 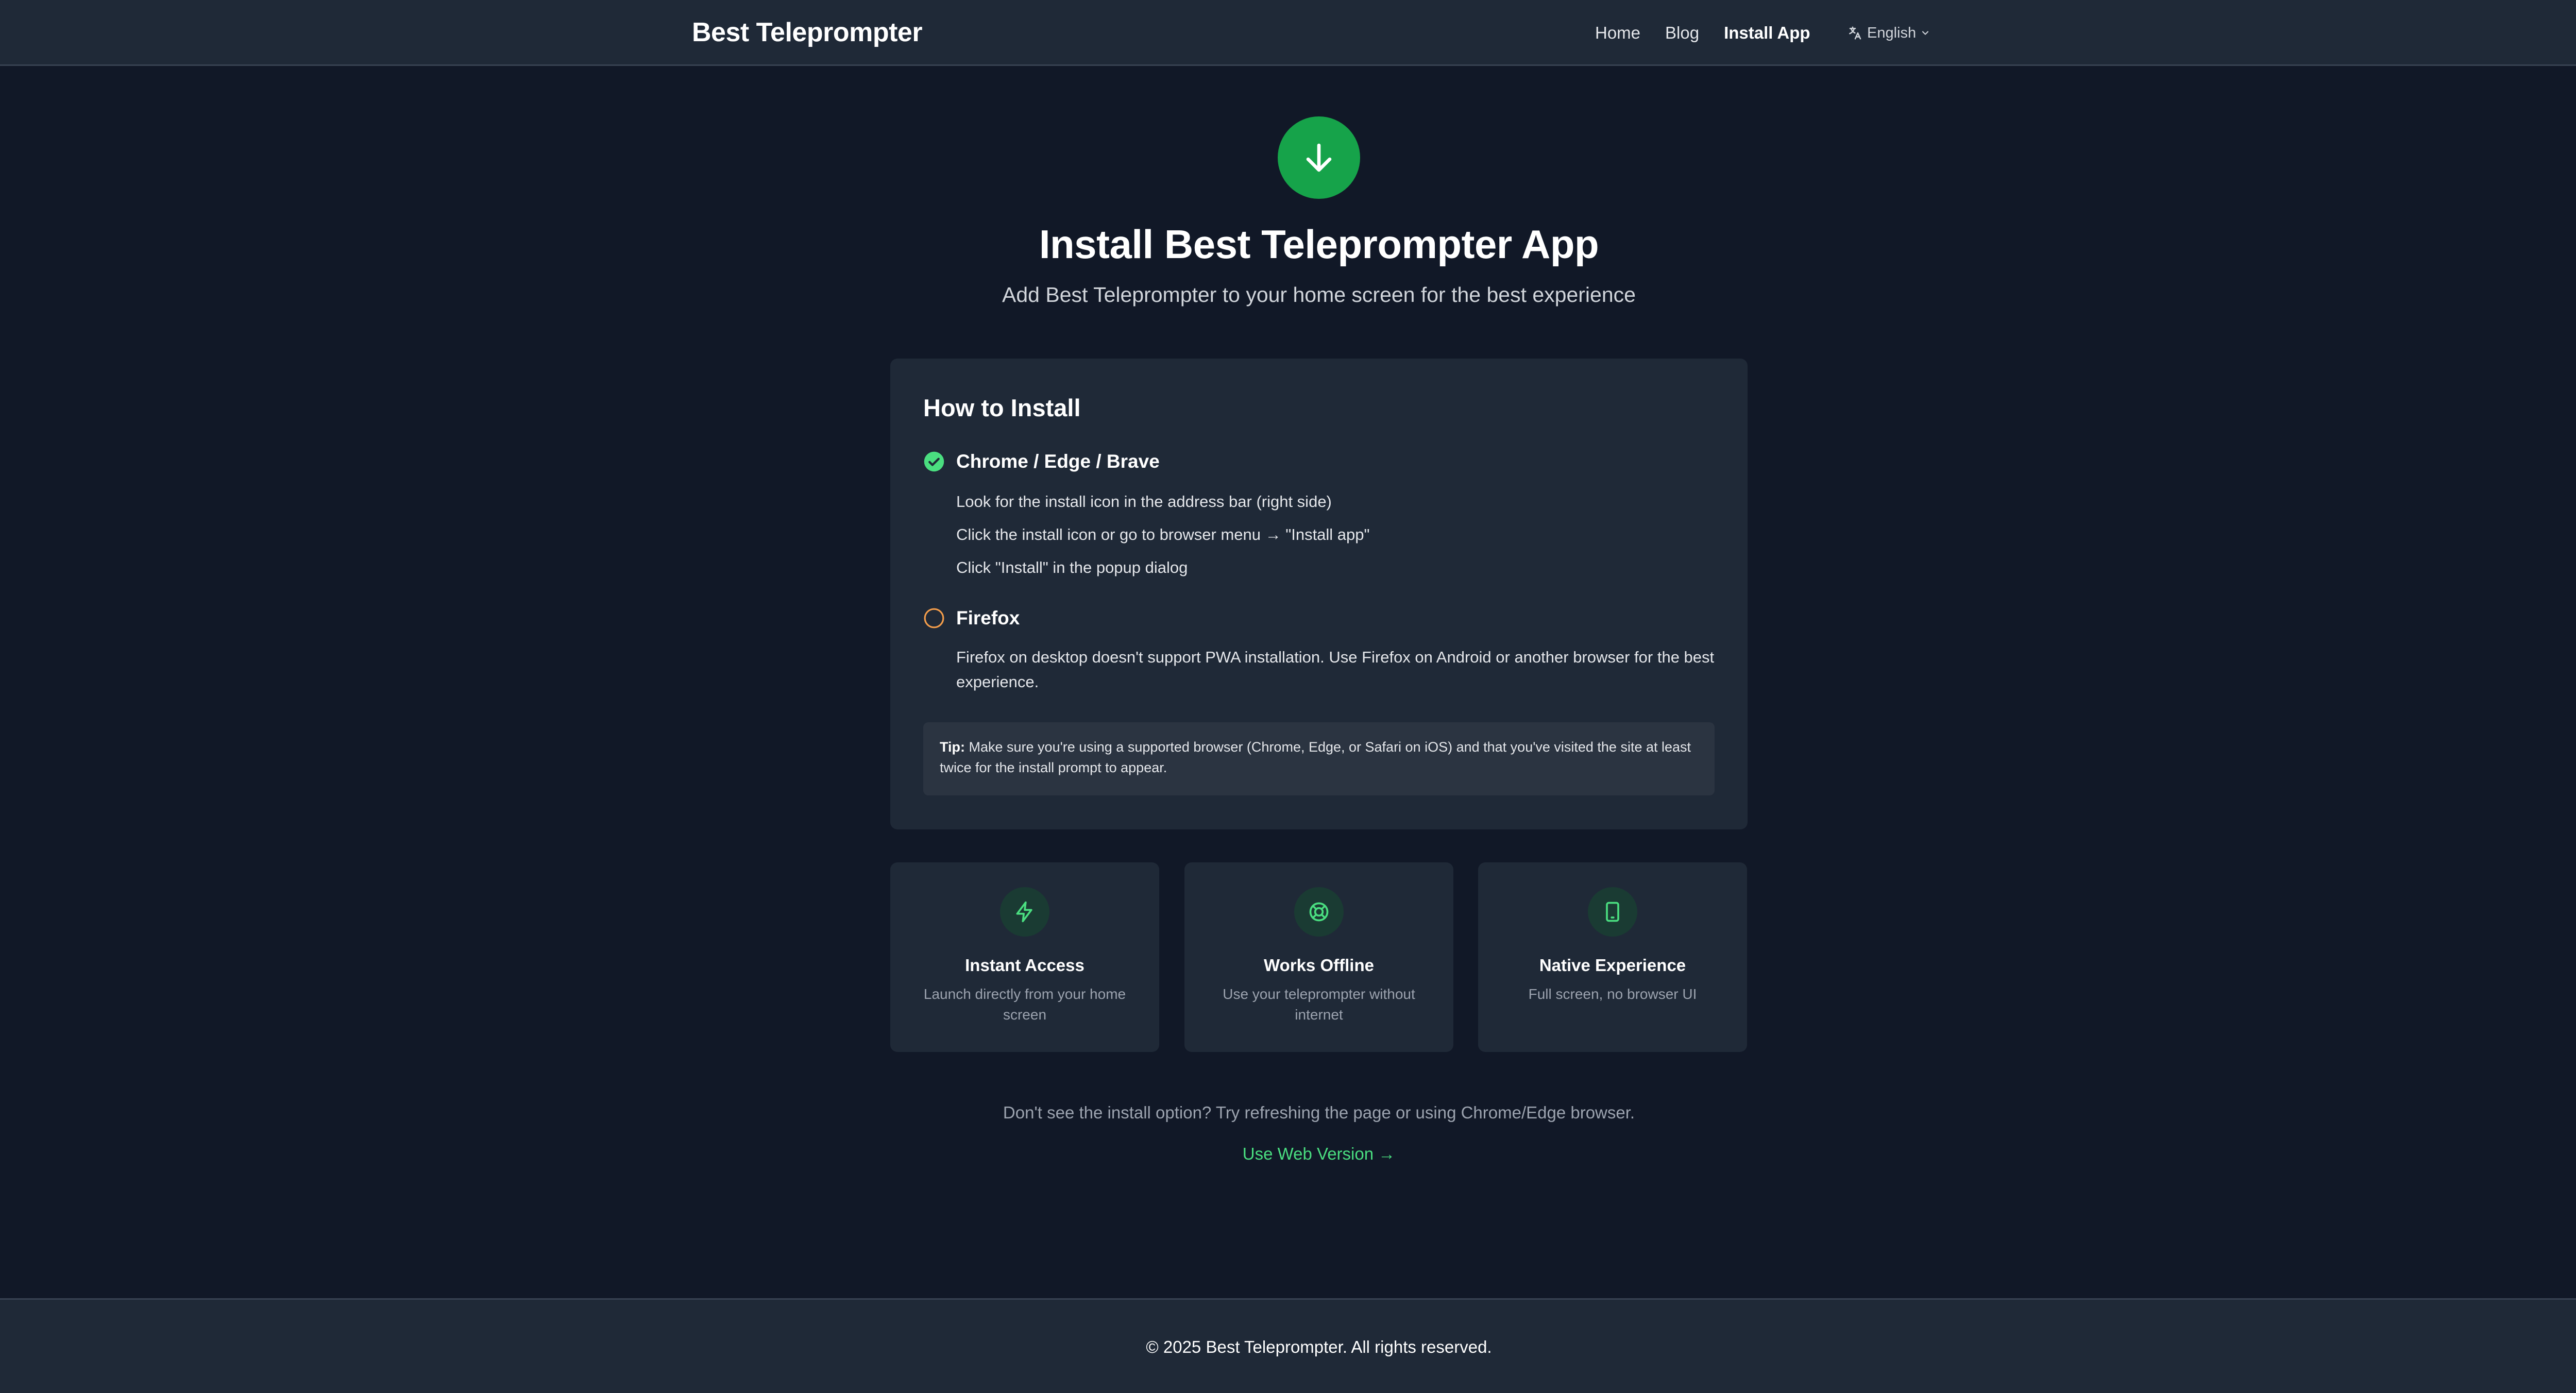 What do you see at coordinates (1319, 912) in the screenshot?
I see `lifebuoy-icon` at bounding box center [1319, 912].